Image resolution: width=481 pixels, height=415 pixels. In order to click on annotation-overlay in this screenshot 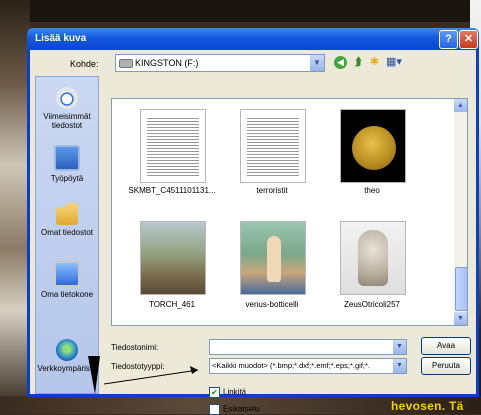, I will do `click(143, 375)`.